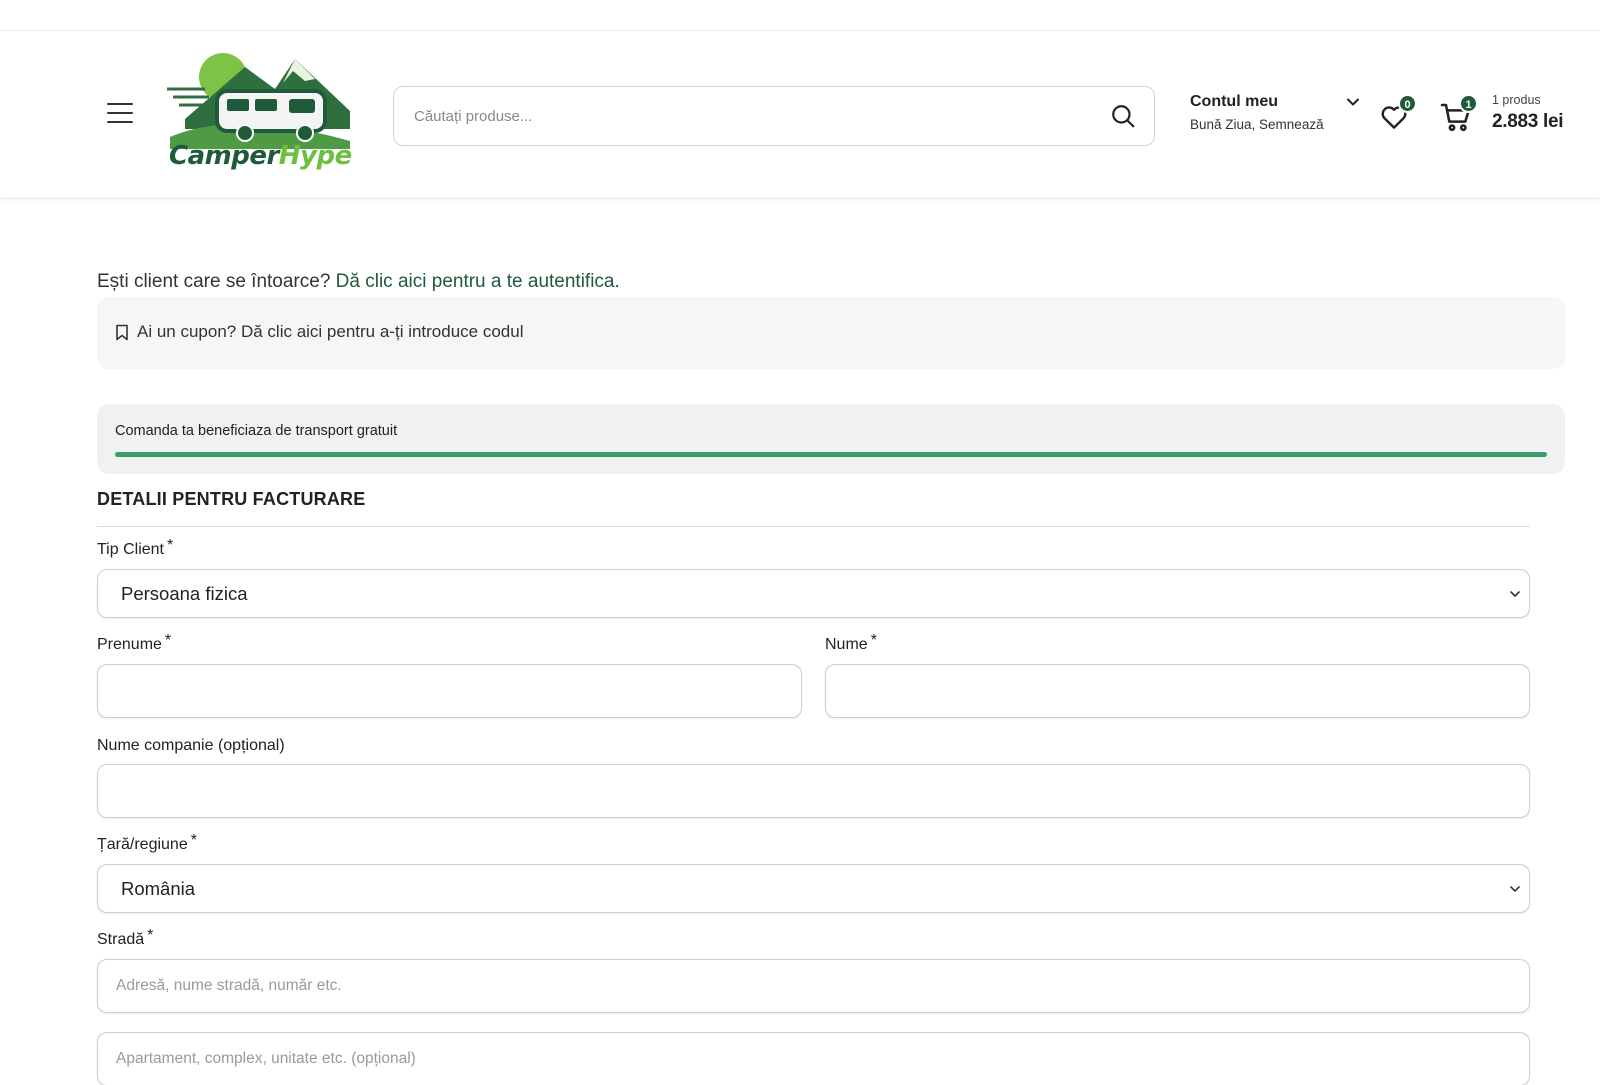  Describe the element at coordinates (224, 156) in the screenshot. I see `logo-text-part1: Camper` at that location.